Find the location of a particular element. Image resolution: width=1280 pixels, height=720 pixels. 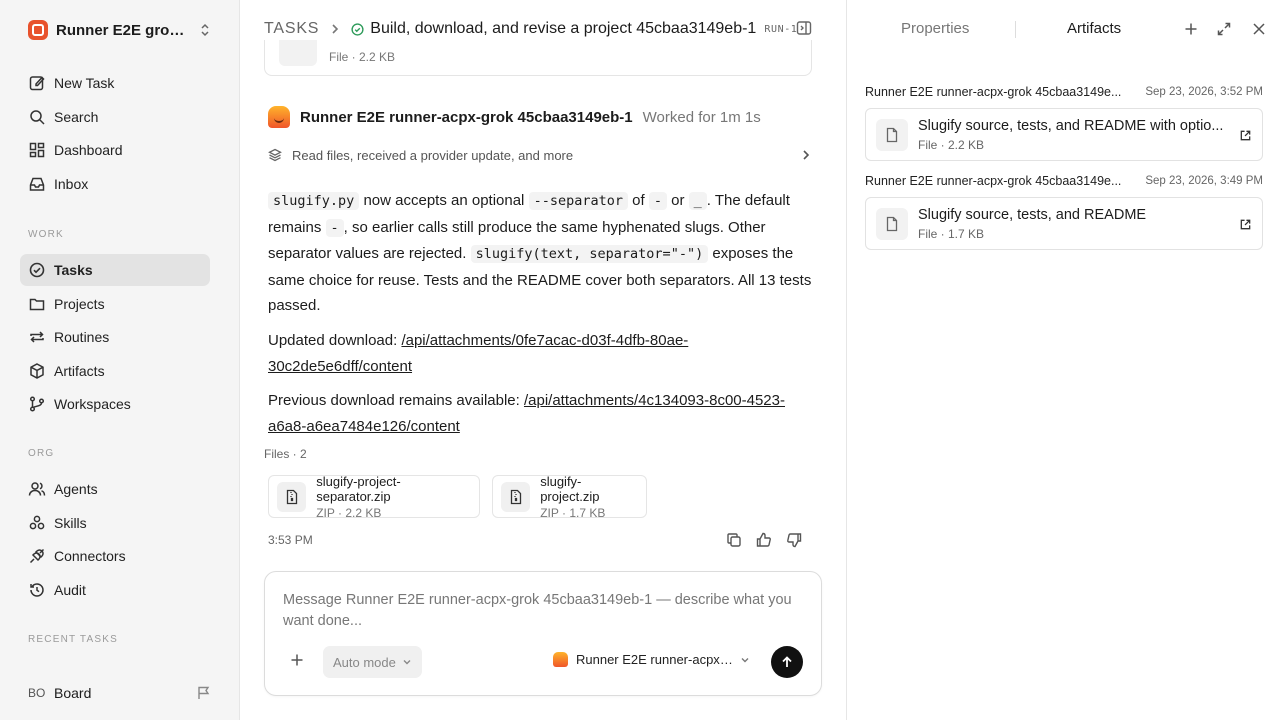

repeat-icon is located at coordinates (37, 337).